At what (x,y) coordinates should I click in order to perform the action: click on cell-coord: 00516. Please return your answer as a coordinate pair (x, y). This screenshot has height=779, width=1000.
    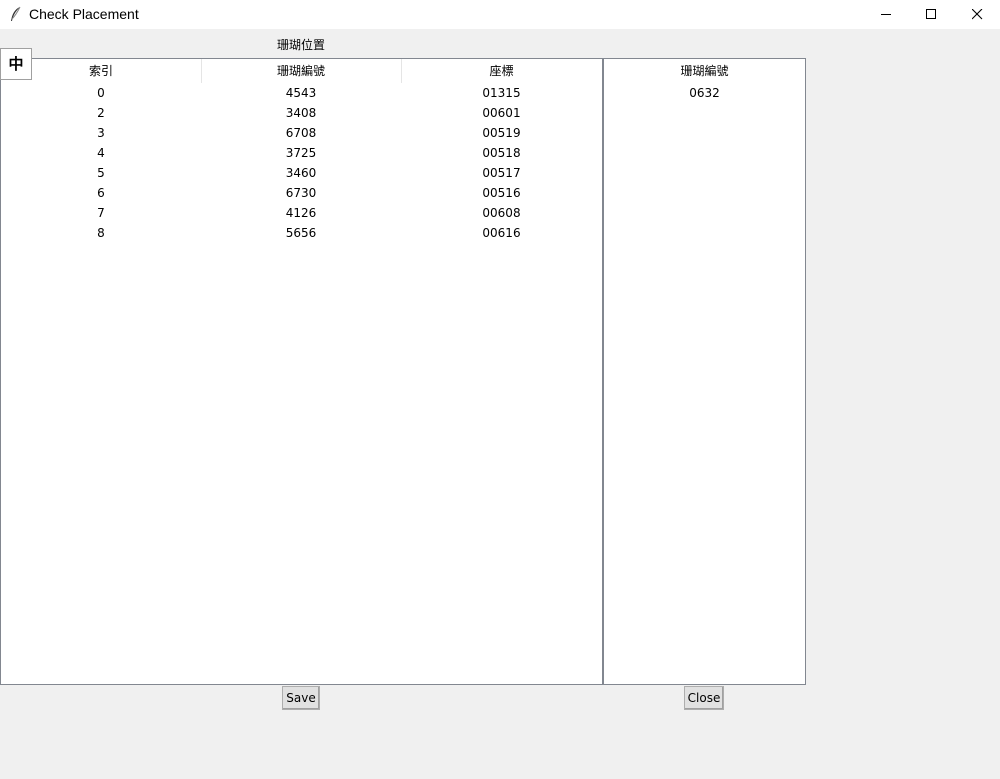
    Looking at the image, I should click on (501, 193).